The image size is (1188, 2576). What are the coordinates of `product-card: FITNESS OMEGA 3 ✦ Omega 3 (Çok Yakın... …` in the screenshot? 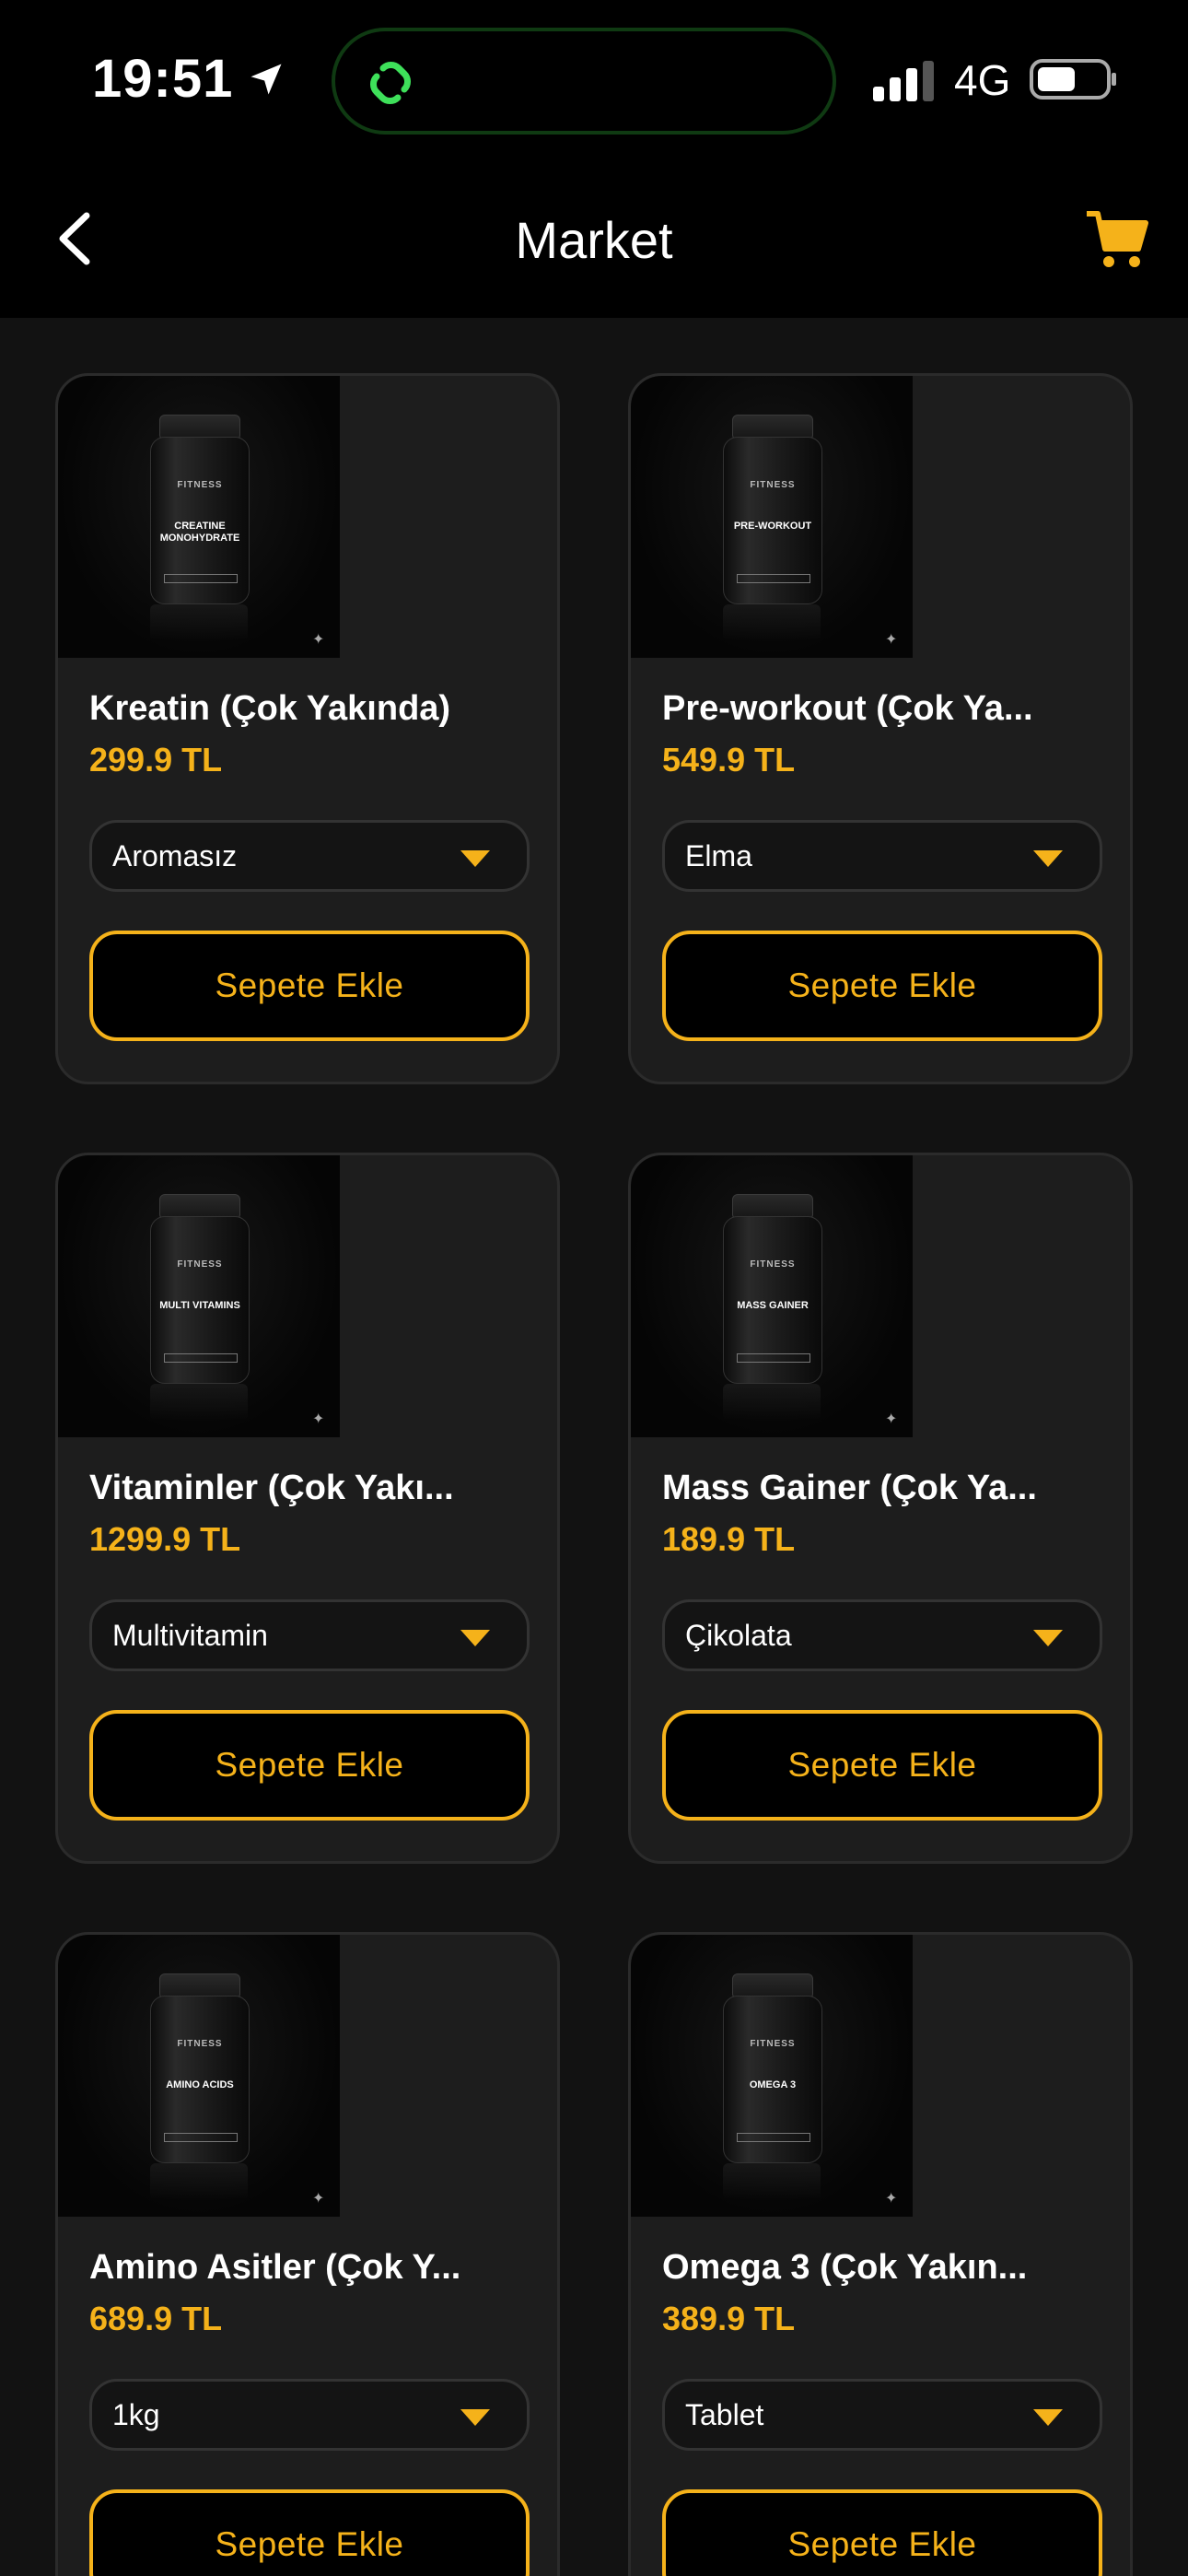 It's located at (880, 2254).